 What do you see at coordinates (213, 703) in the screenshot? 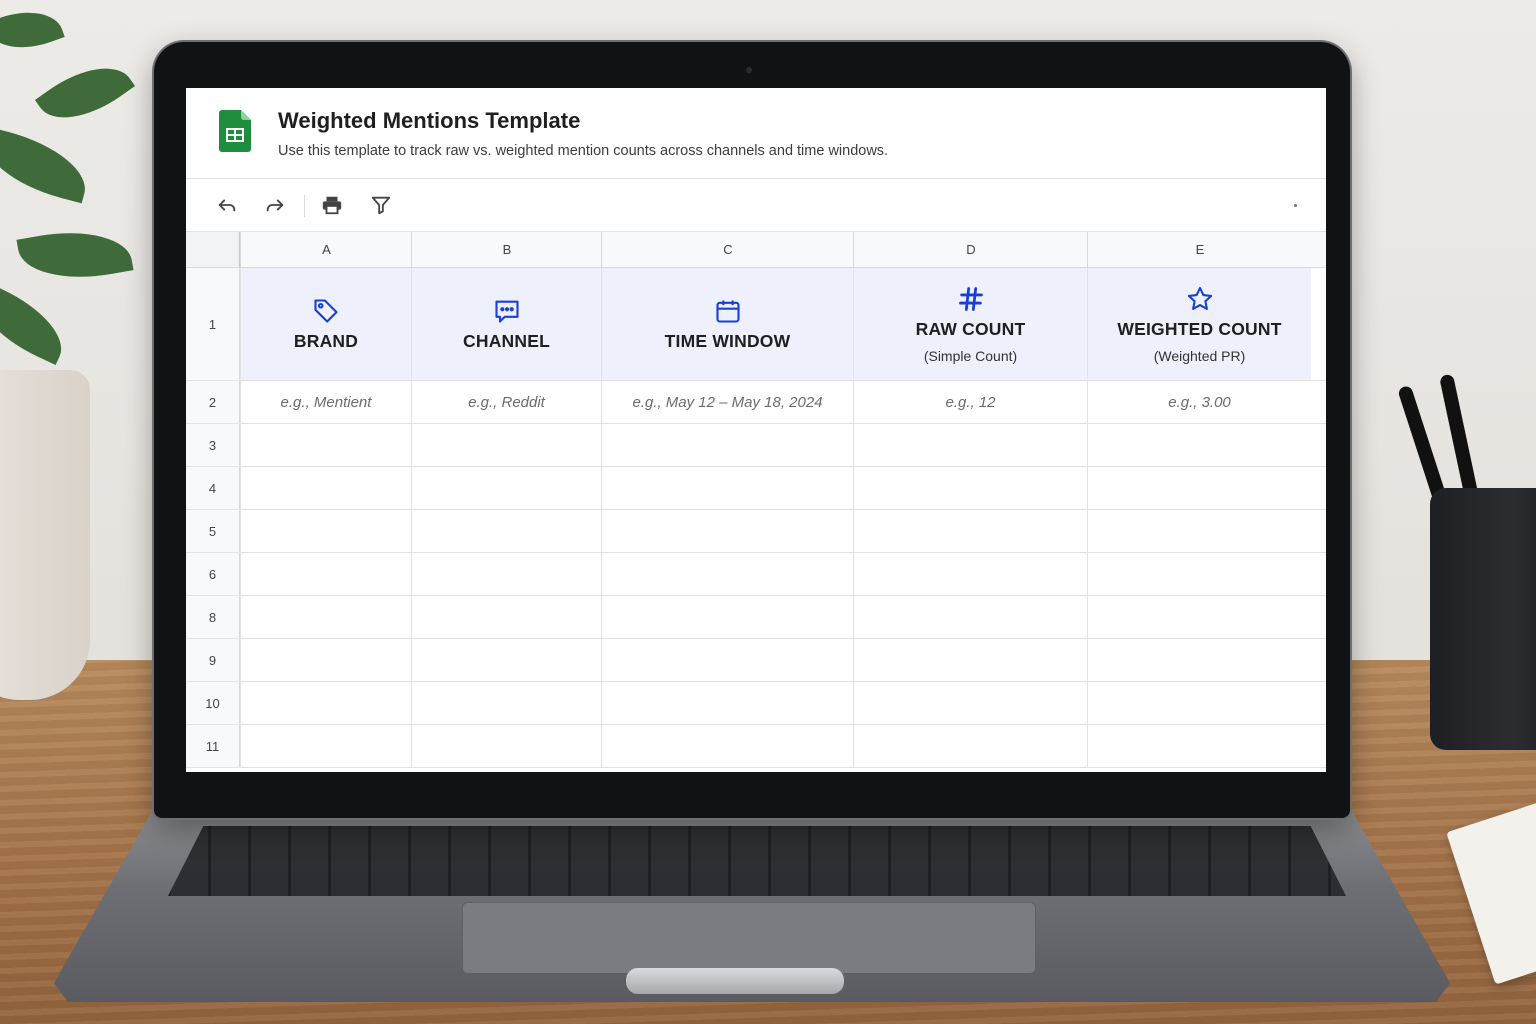
I see `row-number: 10` at bounding box center [213, 703].